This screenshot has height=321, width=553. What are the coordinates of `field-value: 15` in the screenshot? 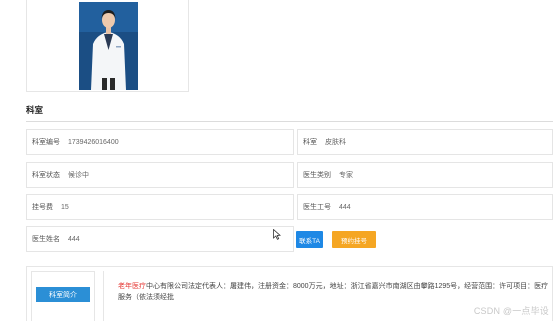 It's located at (65, 207).